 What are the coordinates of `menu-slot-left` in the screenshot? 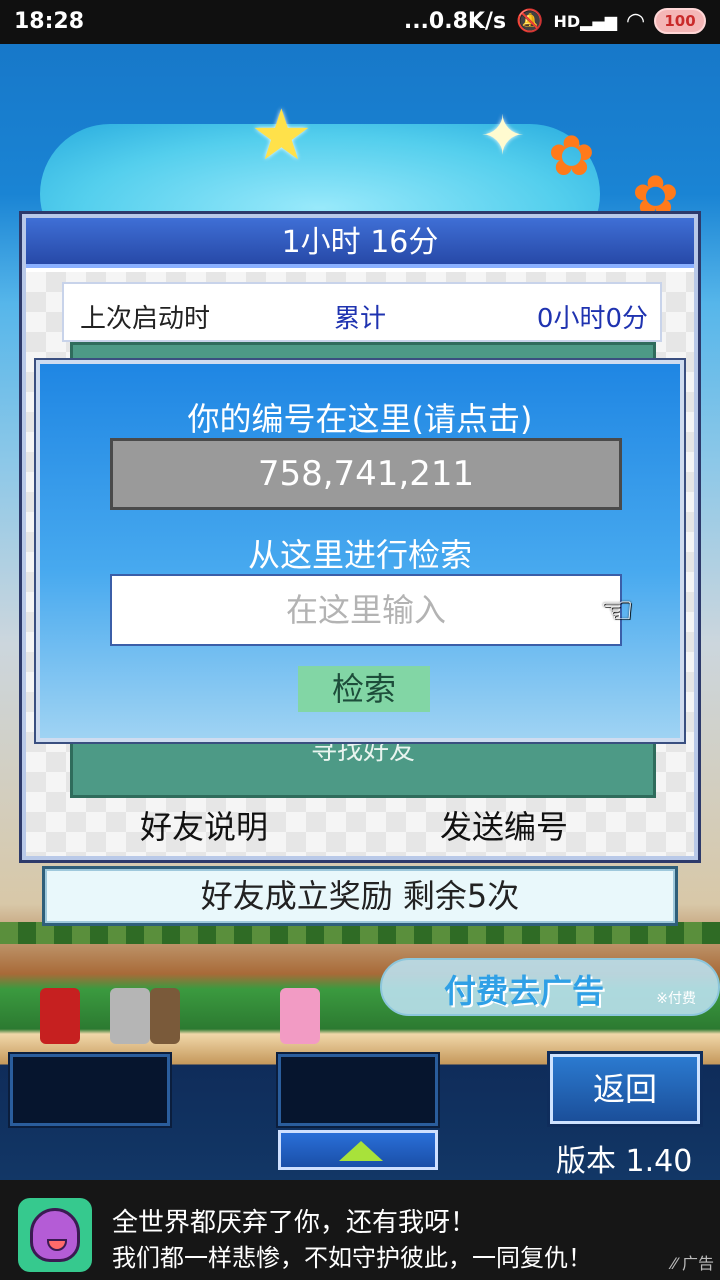 It's located at (90, 1090).